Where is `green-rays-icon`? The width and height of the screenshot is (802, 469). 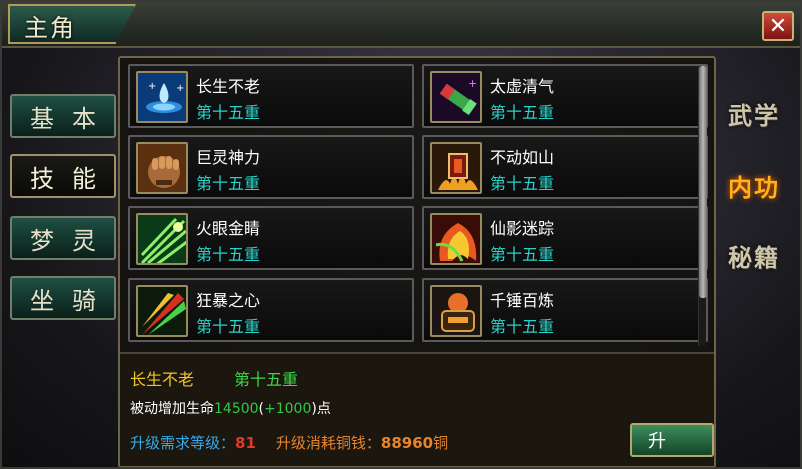
green-rays-icon is located at coordinates (162, 239).